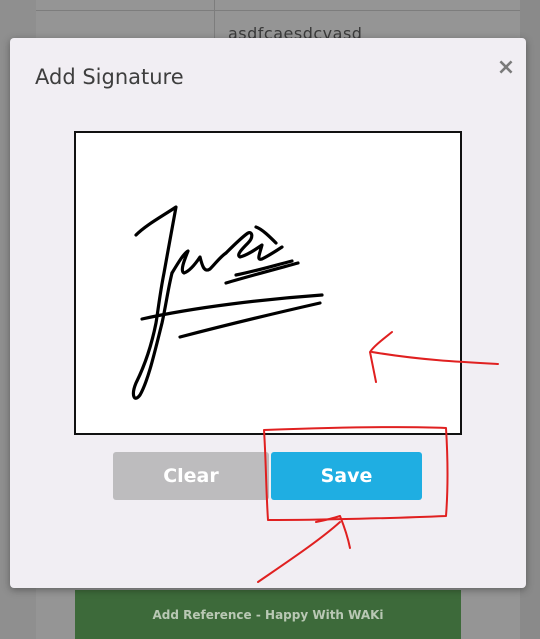 The width and height of the screenshot is (540, 639). Describe the element at coordinates (346, 476) in the screenshot. I see `save-button: Save` at that location.